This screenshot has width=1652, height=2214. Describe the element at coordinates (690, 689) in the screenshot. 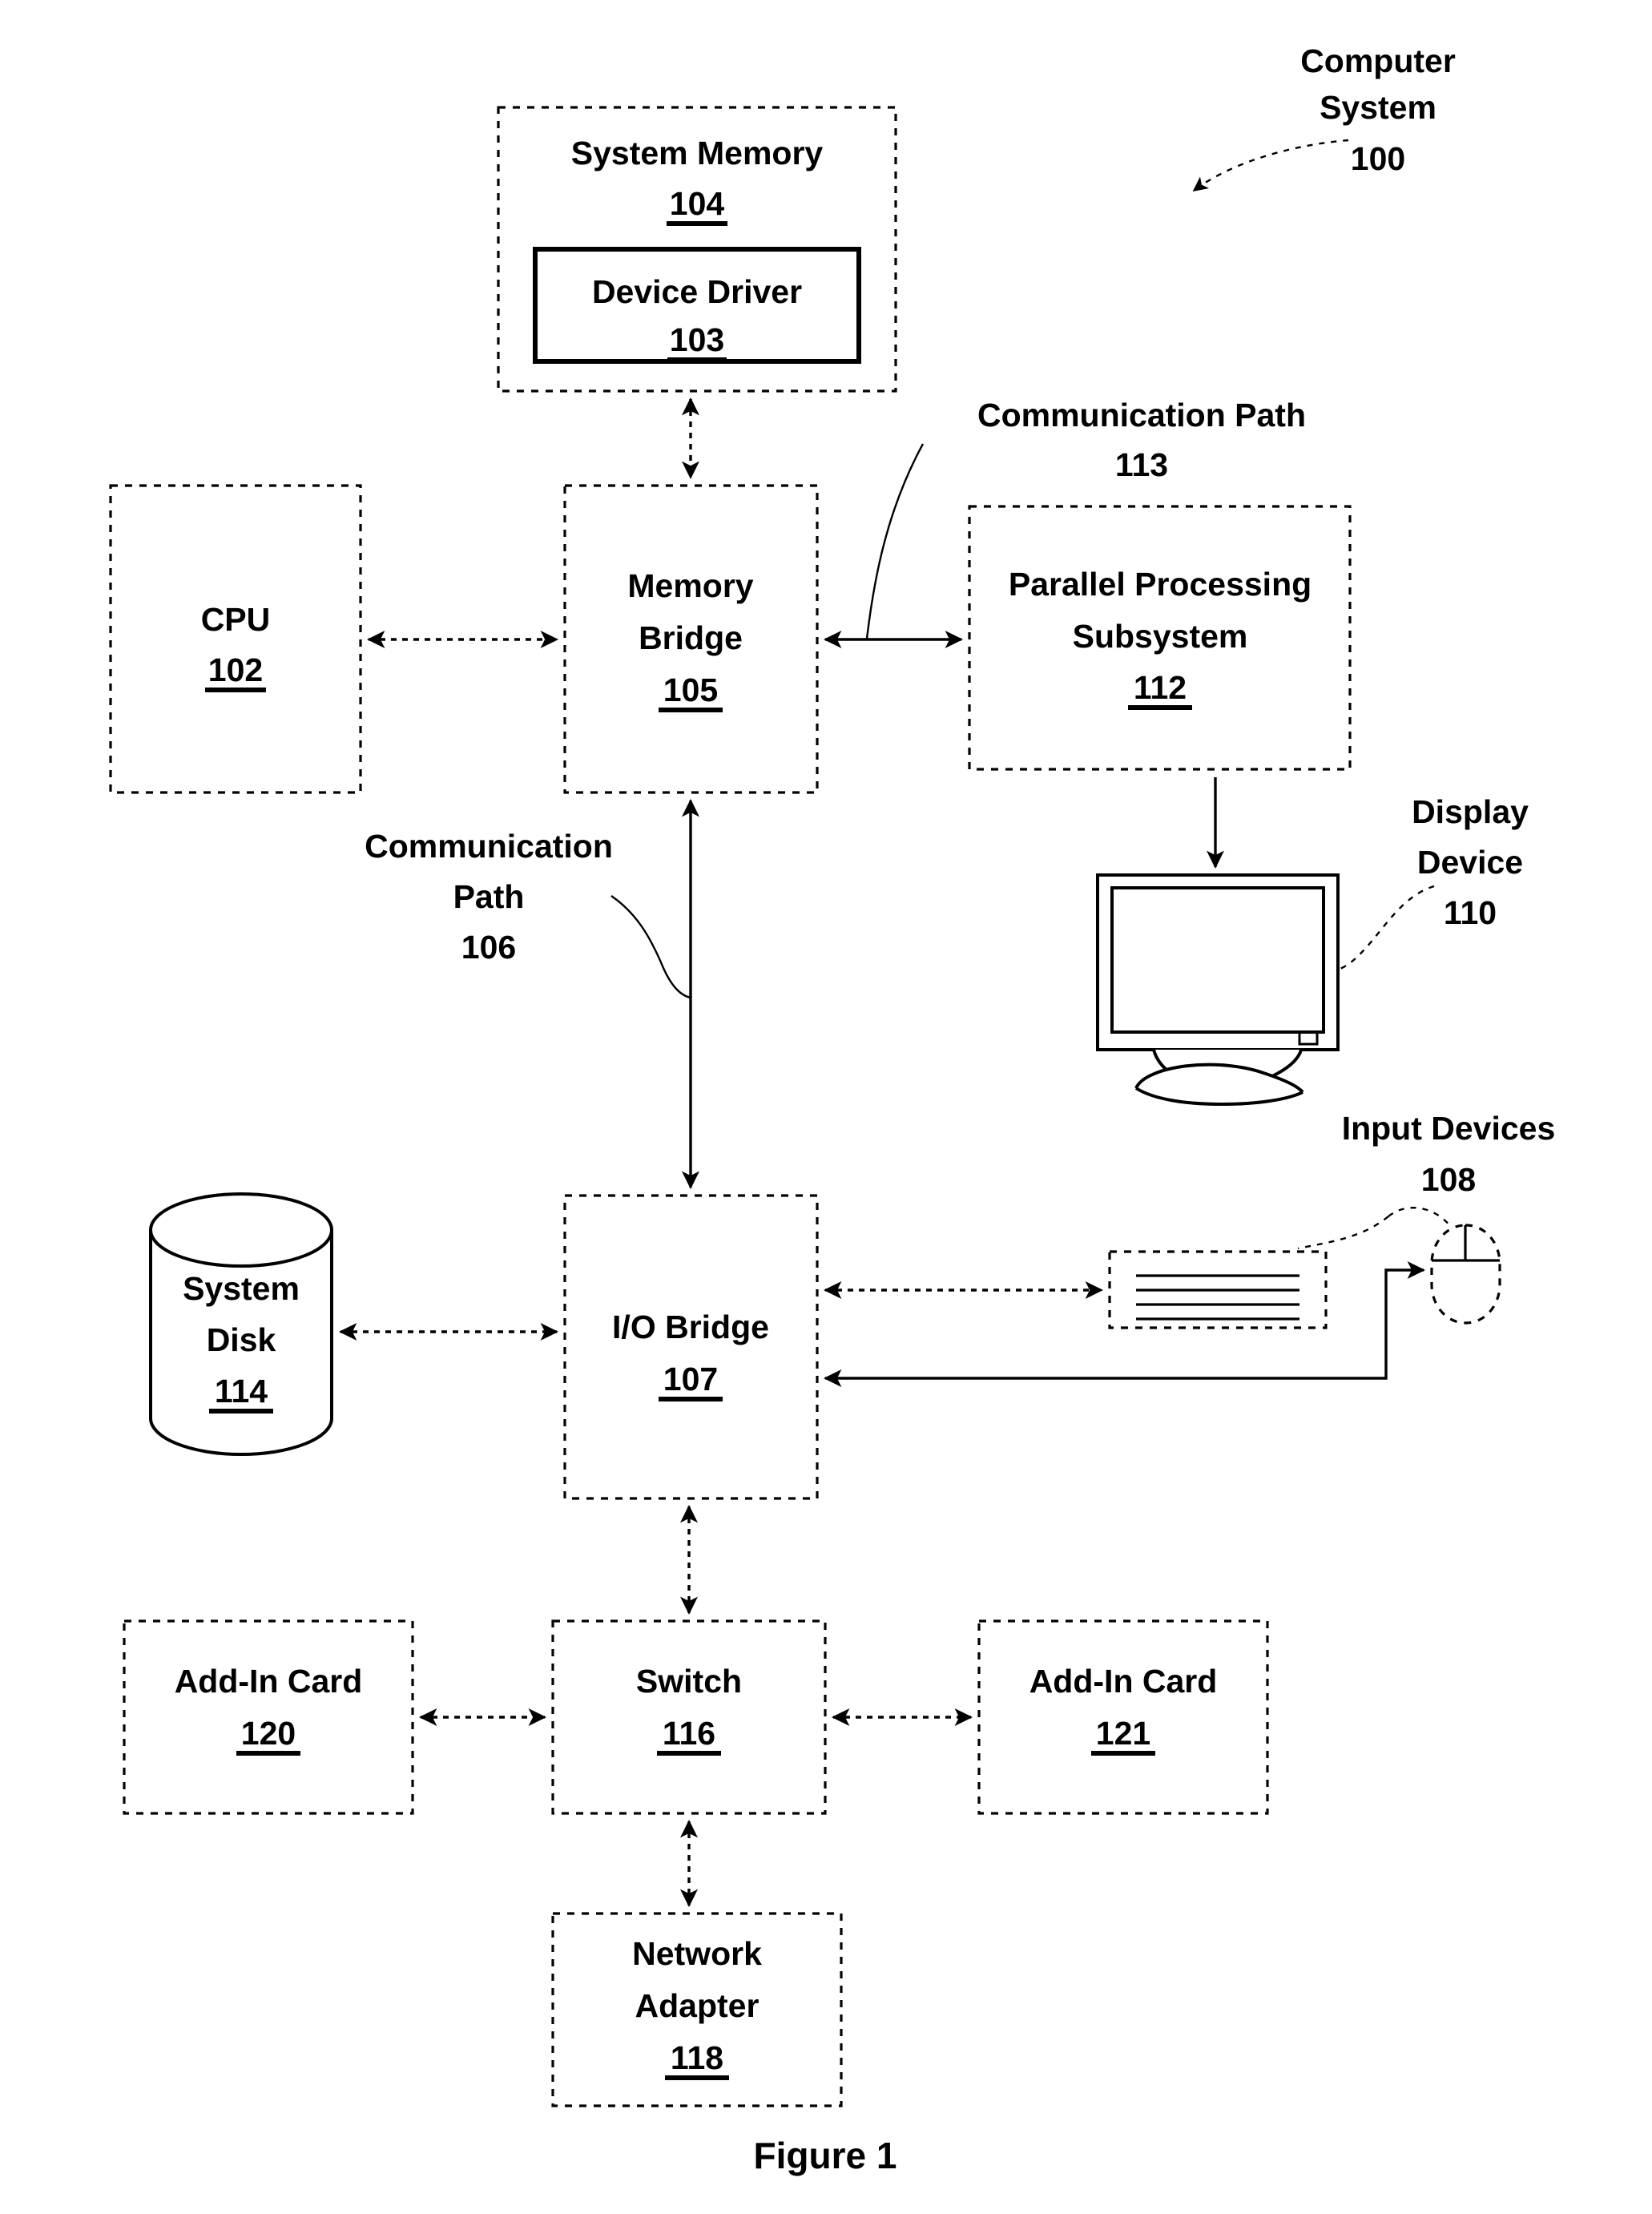

I see `memory-bridge-ref: 105` at that location.